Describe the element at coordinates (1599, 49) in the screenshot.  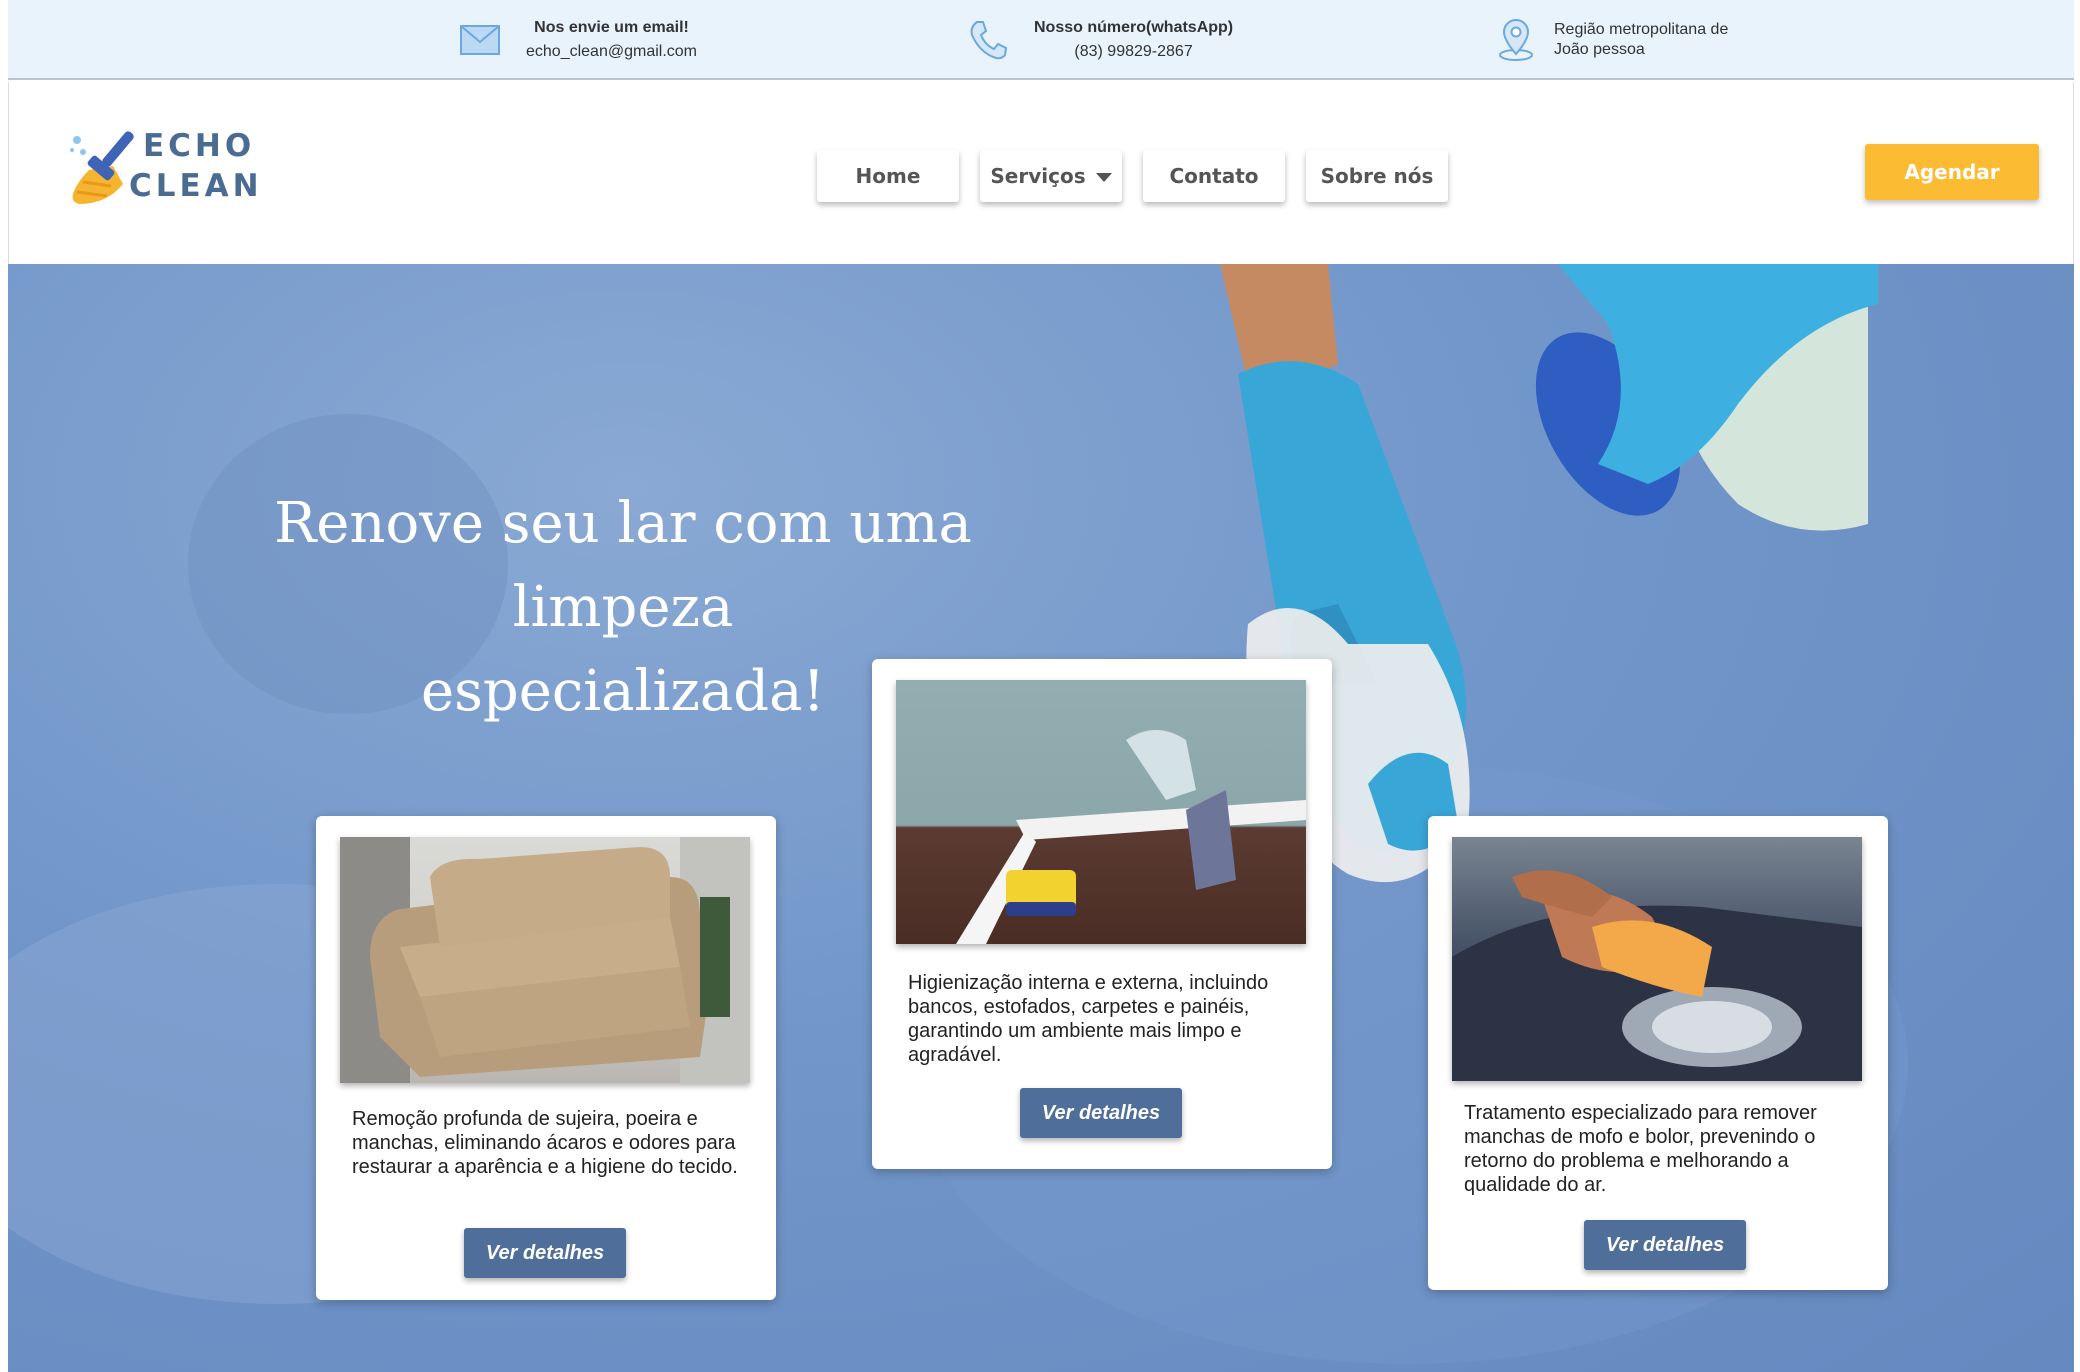
I see `address-line2: João pessoa` at that location.